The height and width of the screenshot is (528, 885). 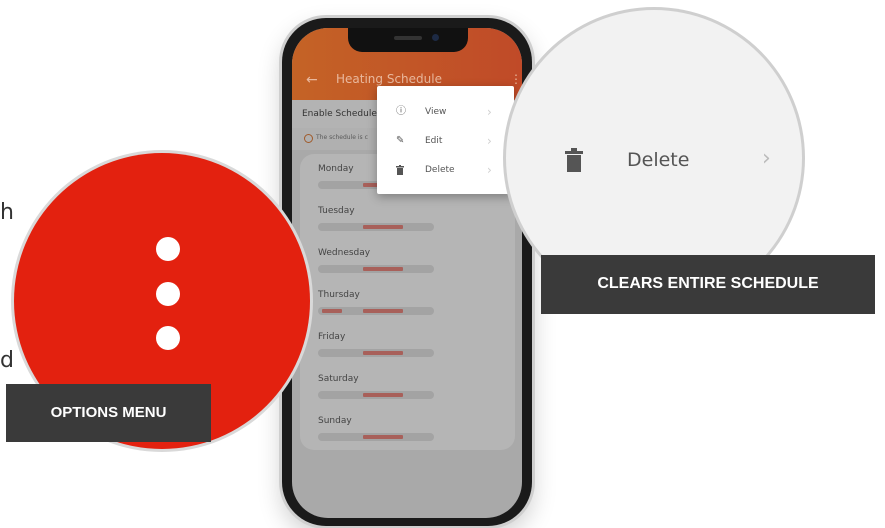 What do you see at coordinates (338, 379) in the screenshot?
I see `day-label: Saturday` at bounding box center [338, 379].